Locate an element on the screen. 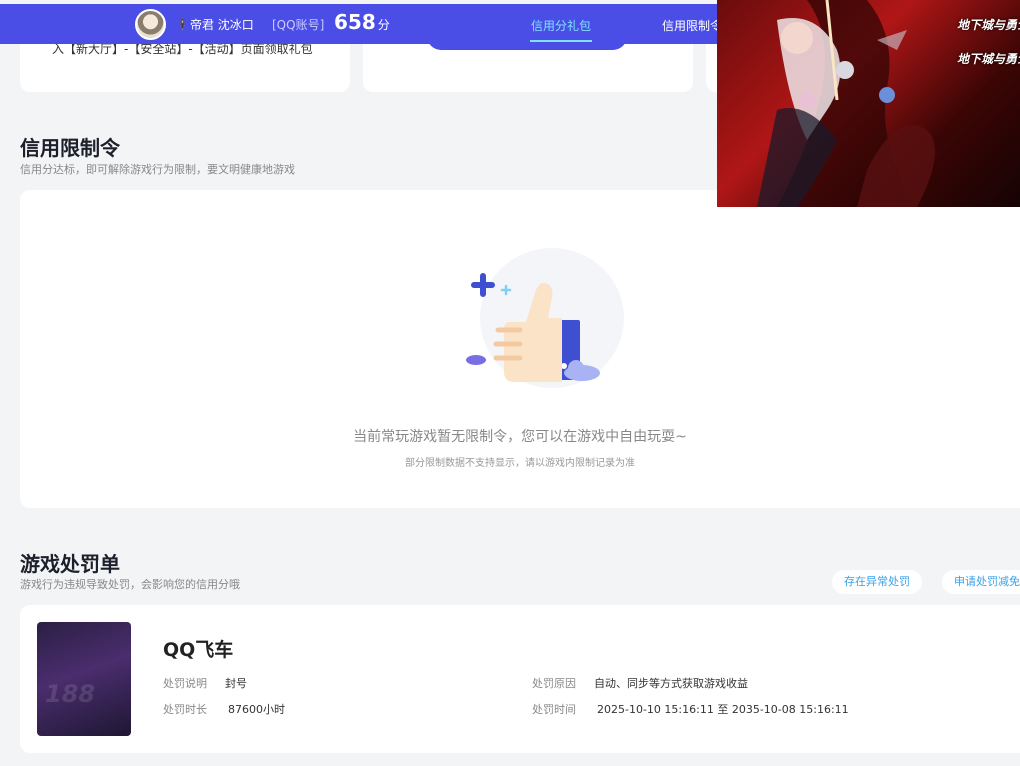 This screenshot has width=1020, height=766. thumbs-up-illustration is located at coordinates (545, 318).